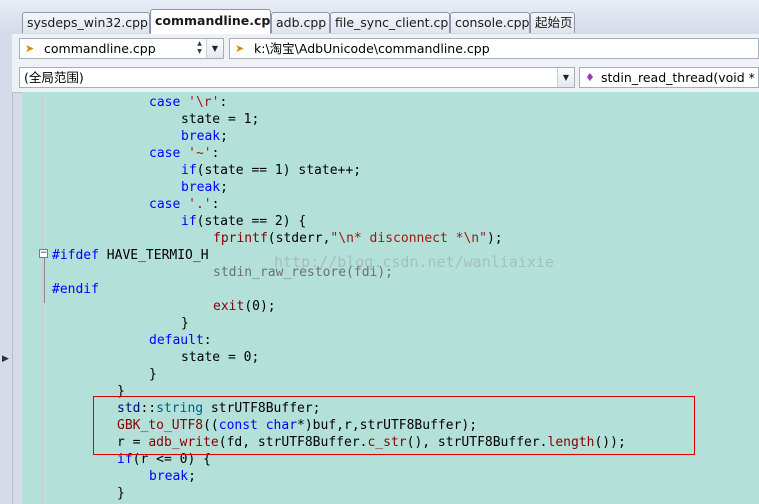  What do you see at coordinates (199, 48) in the screenshot?
I see `spin-arrows-icon: ▲ ▼` at bounding box center [199, 48].